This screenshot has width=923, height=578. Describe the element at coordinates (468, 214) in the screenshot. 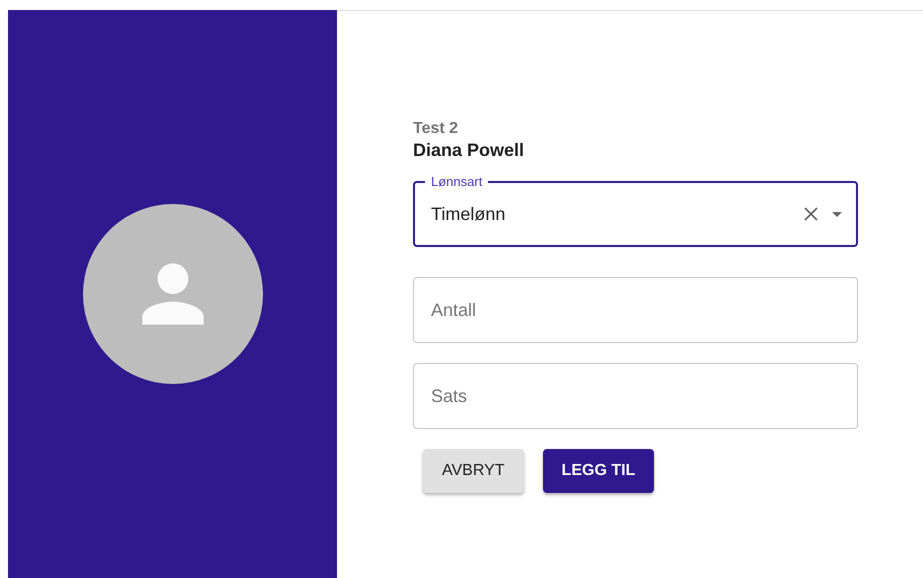

I see `select-value: Timelønn` at that location.